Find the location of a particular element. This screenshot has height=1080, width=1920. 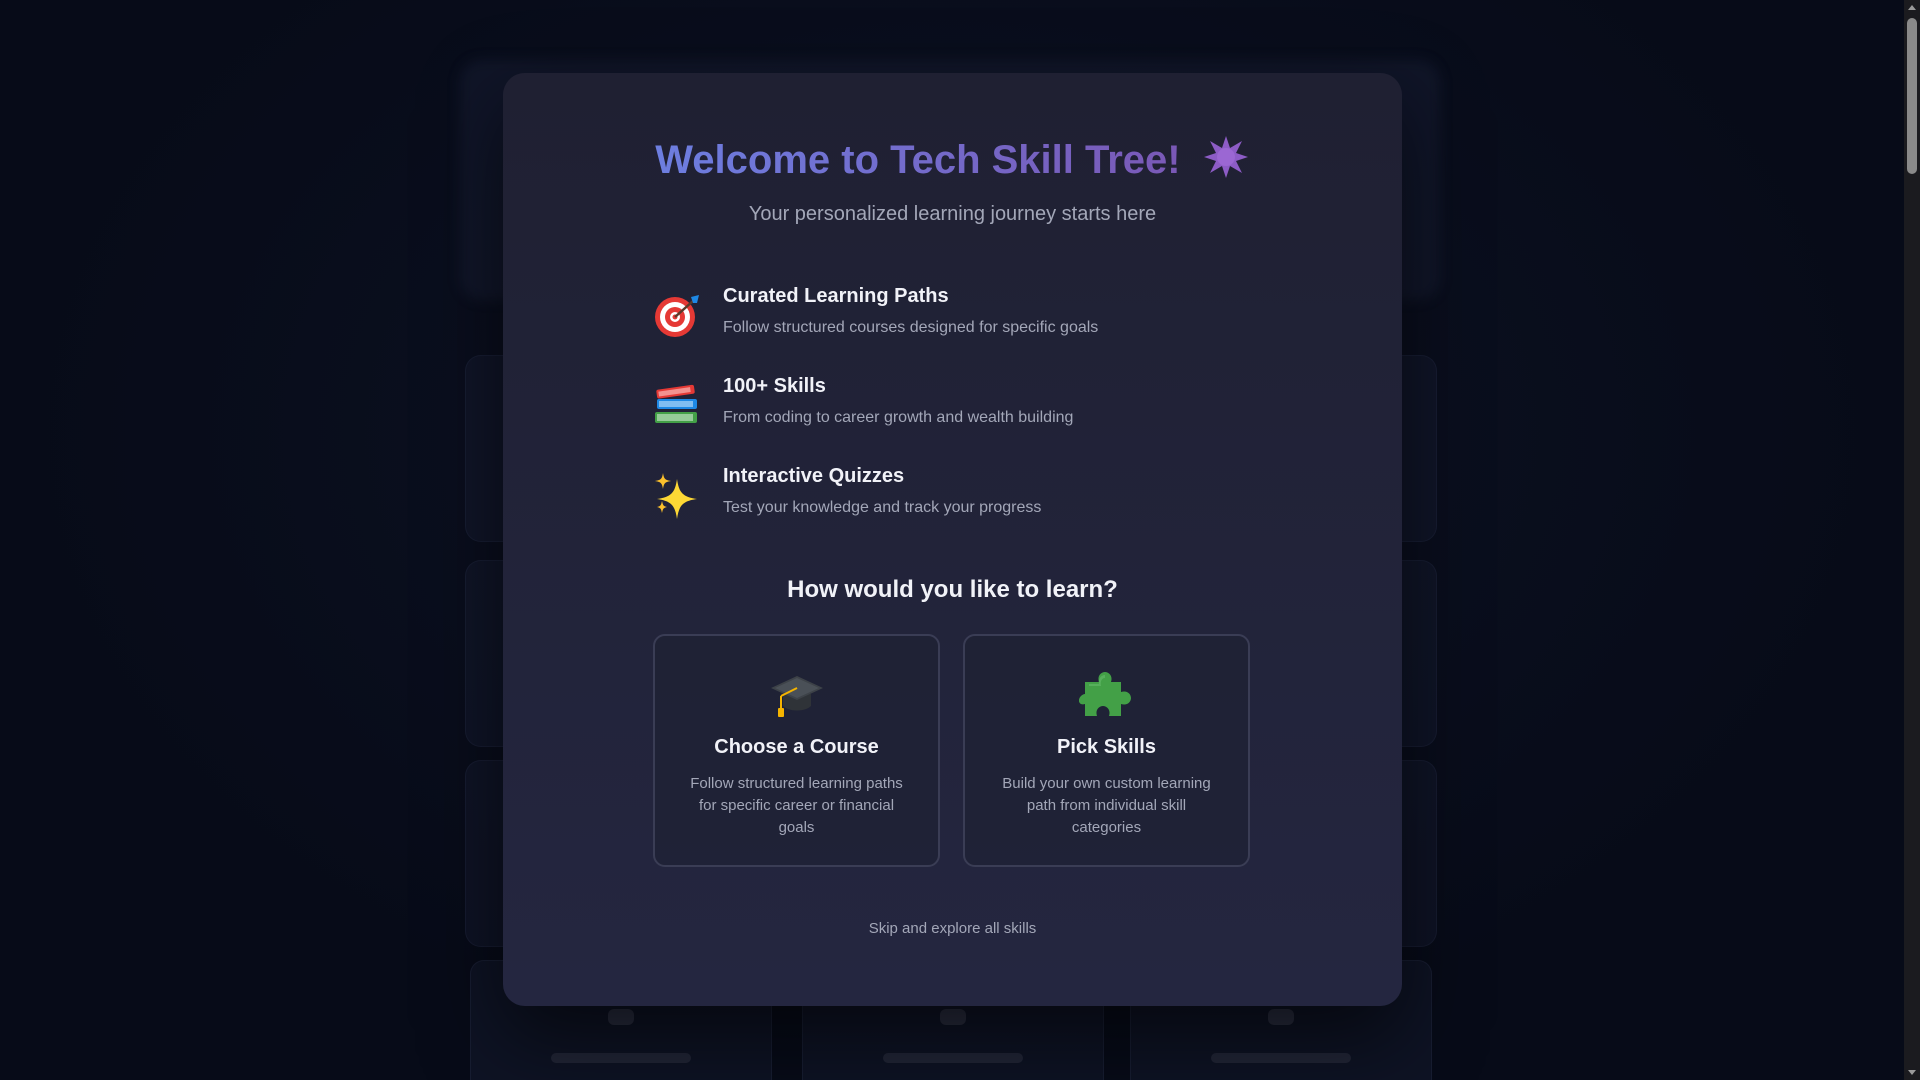

scroll-down-icon is located at coordinates (1912, 1072).